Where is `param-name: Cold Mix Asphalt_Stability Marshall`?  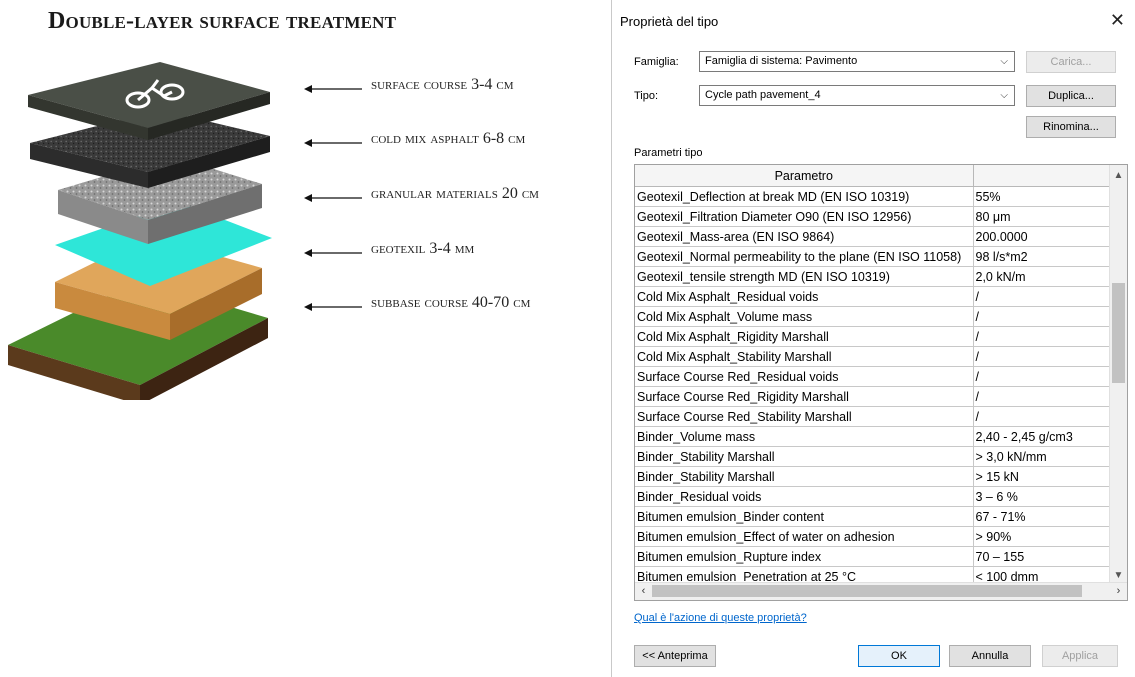 param-name: Cold Mix Asphalt_Stability Marshall is located at coordinates (804, 356).